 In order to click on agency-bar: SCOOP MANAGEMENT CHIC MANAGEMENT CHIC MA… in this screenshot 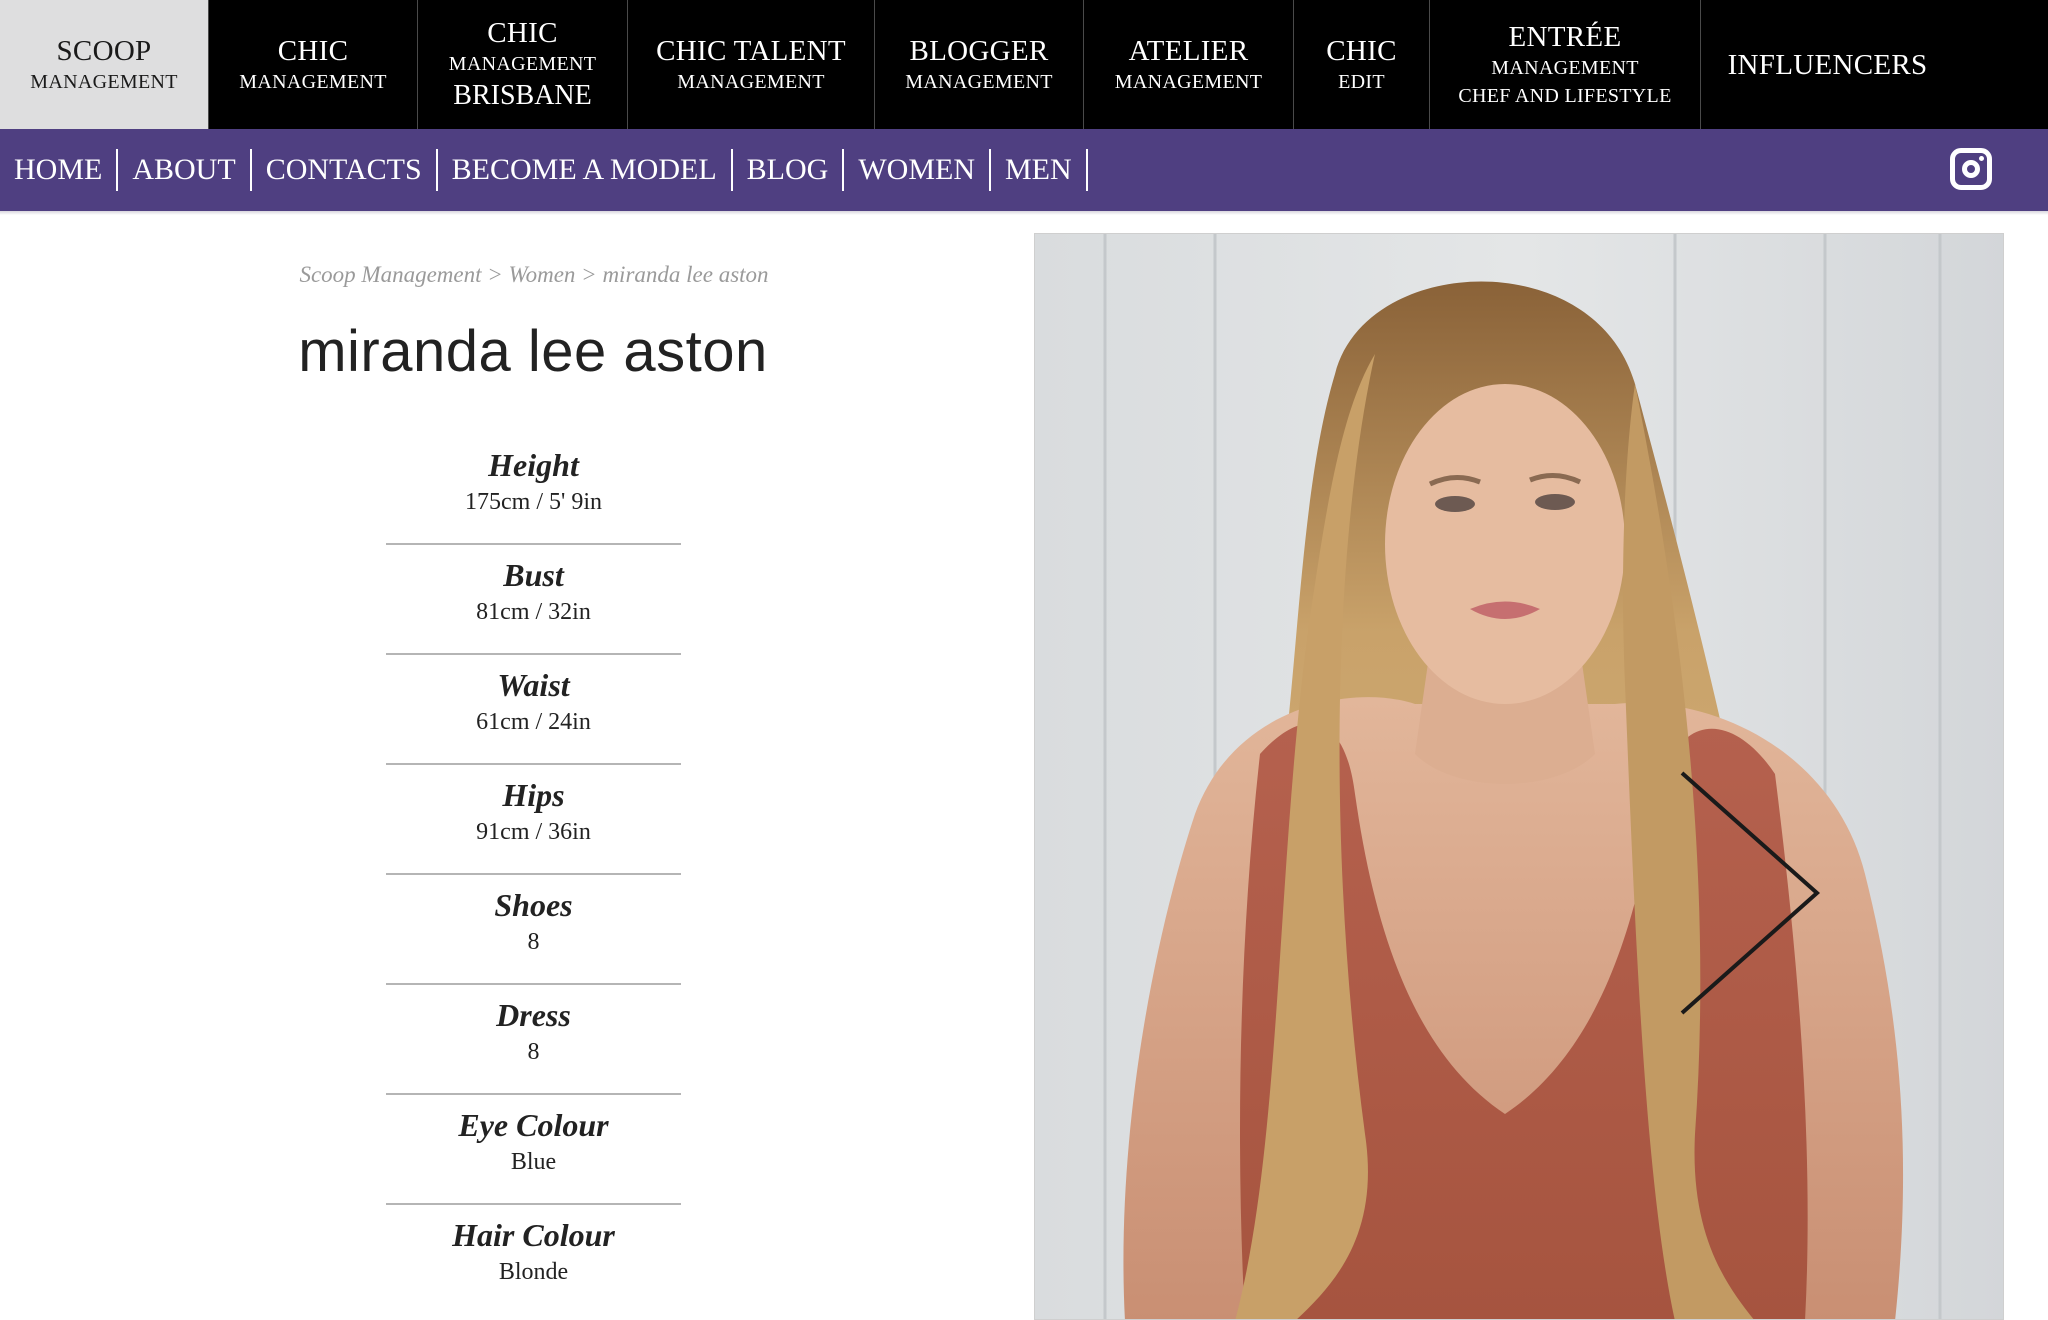, I will do `click(1024, 64)`.